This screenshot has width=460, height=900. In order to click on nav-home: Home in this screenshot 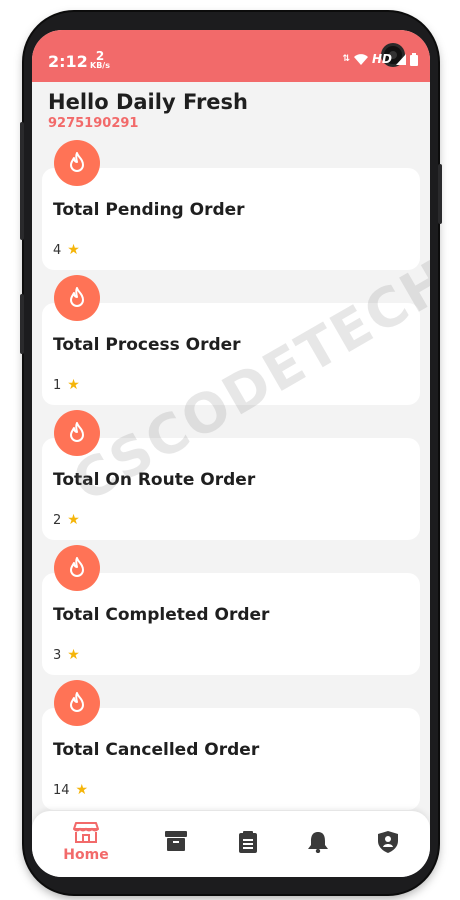, I will do `click(86, 842)`.